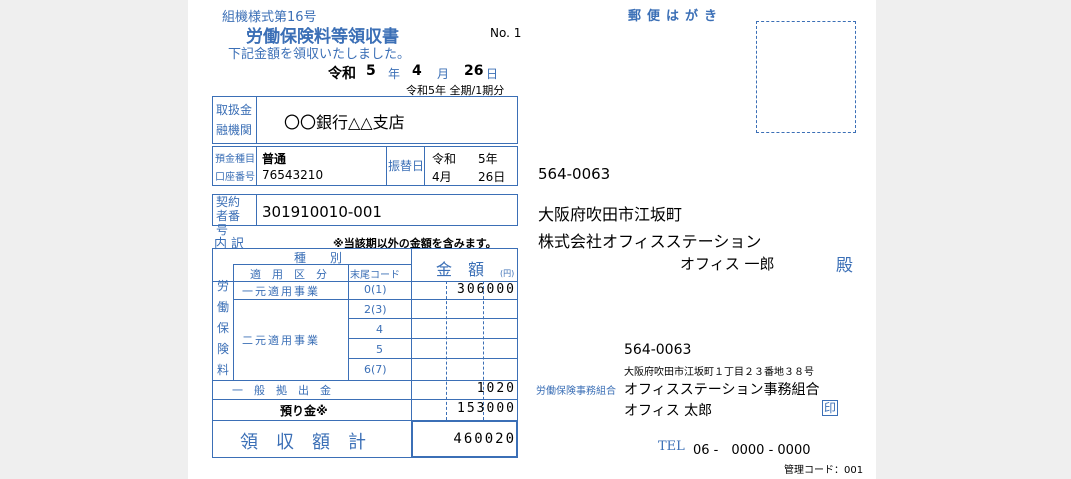 Image resolution: width=1071 pixels, height=479 pixels. I want to click on sender-label: 労働保険事務組合, so click(576, 391).